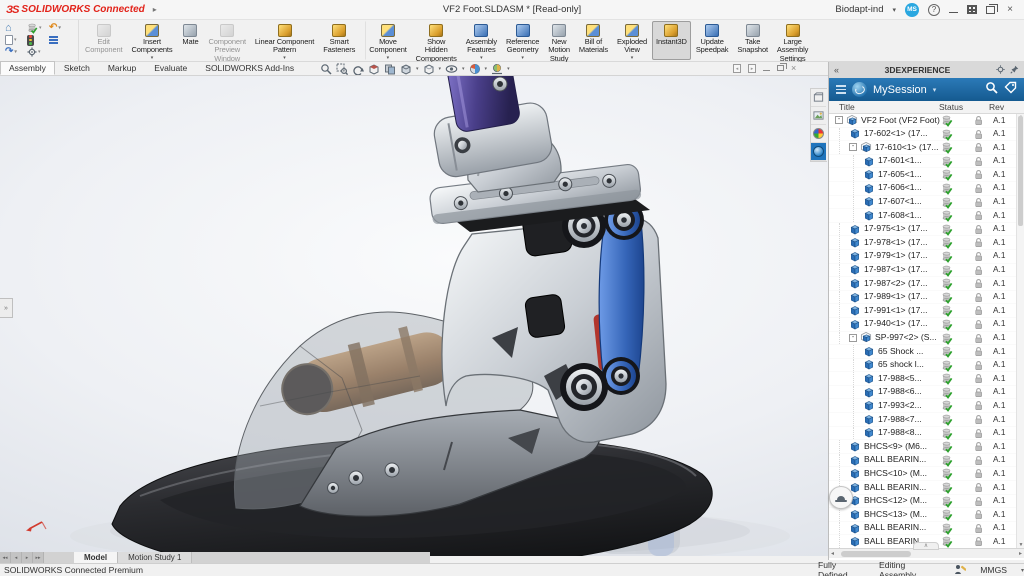  What do you see at coordinates (38, 40) in the screenshot?
I see `traffic-light-icon` at bounding box center [38, 40].